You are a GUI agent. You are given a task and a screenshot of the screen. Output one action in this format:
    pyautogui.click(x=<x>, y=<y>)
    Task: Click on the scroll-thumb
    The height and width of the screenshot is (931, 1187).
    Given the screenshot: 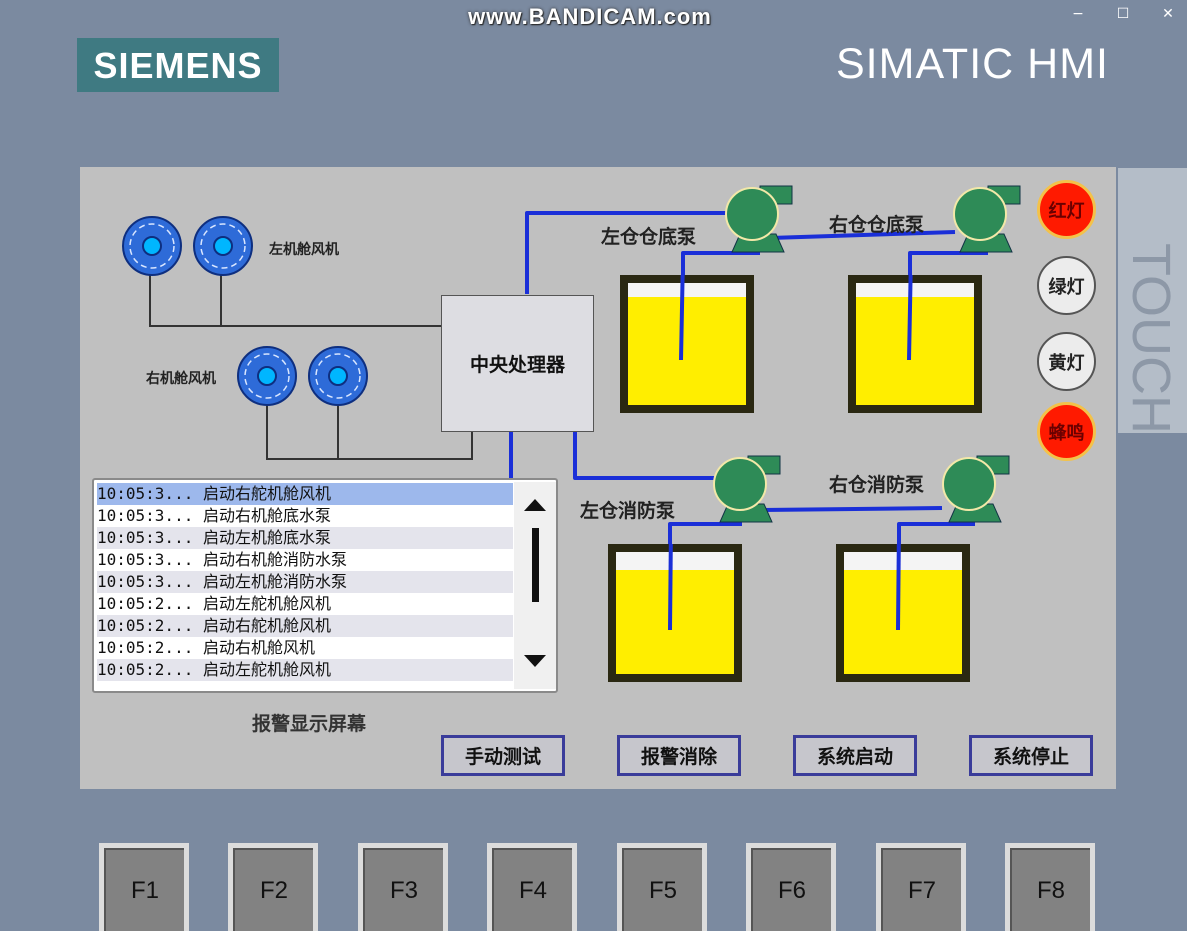 What is the action you would take?
    pyautogui.click(x=535, y=565)
    